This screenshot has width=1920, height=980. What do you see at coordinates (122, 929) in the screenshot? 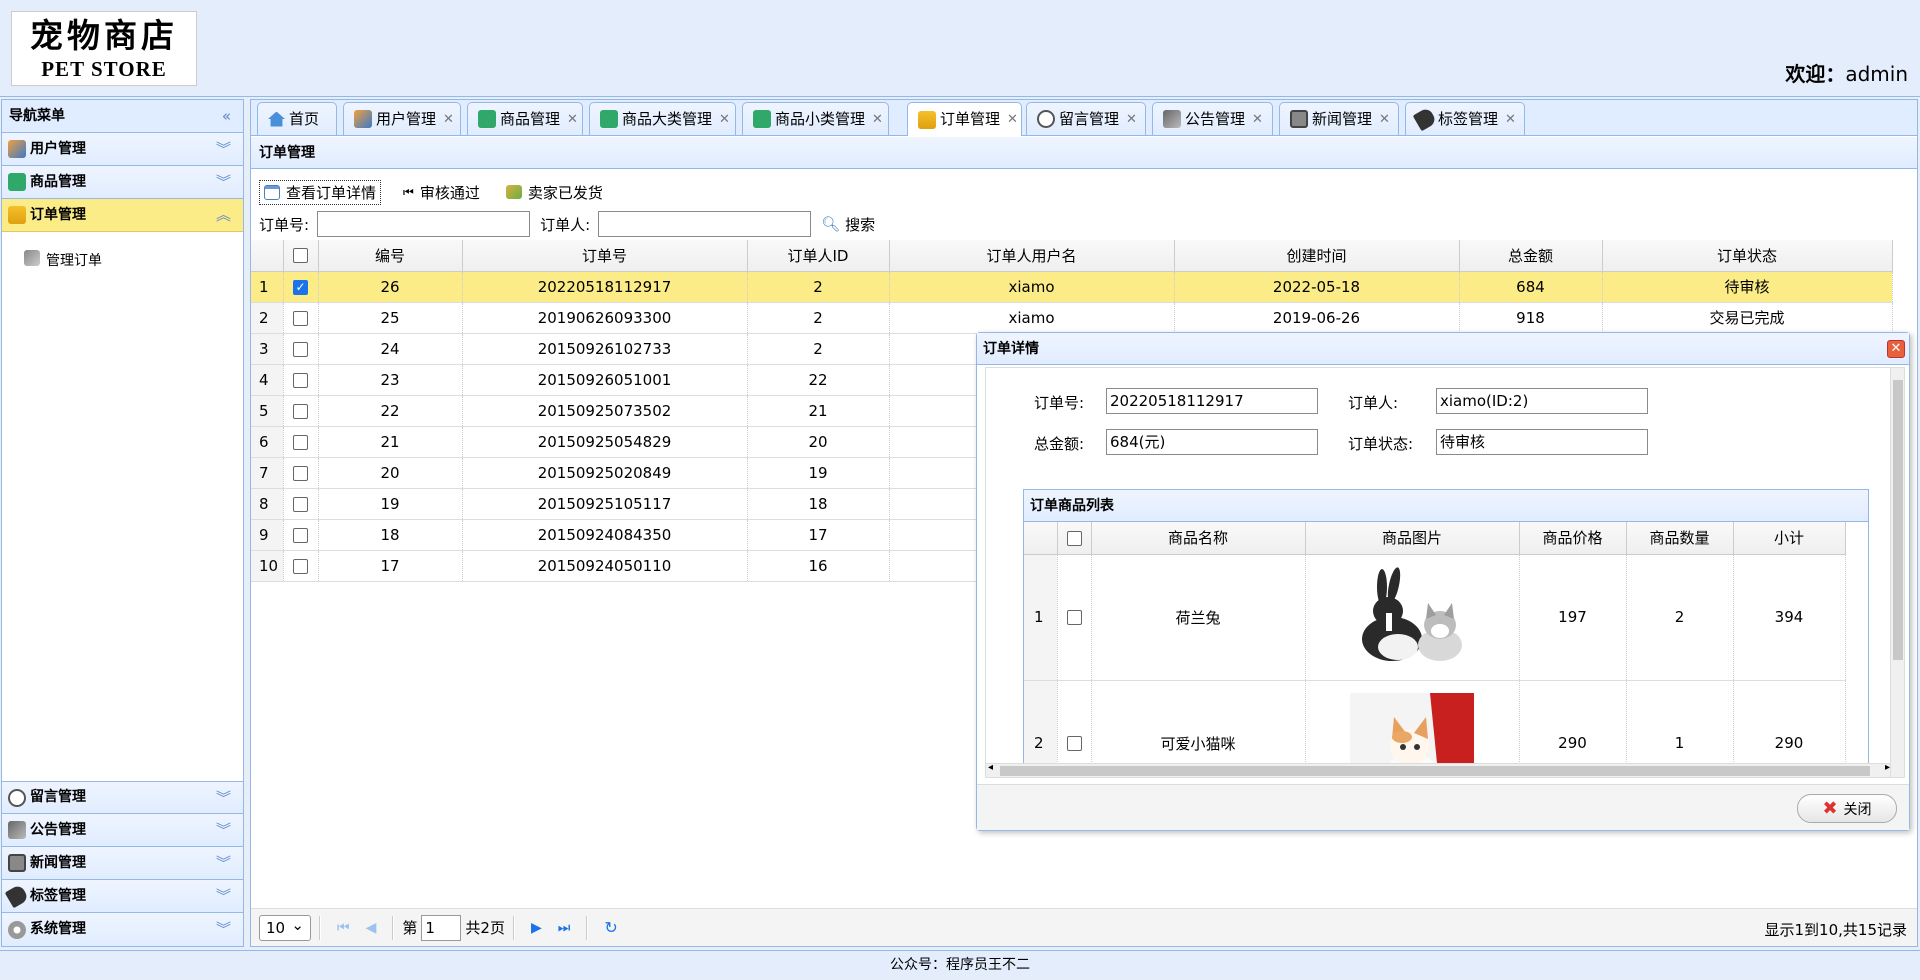
I see `sidebar-item-system: 系统管理 ︾` at bounding box center [122, 929].